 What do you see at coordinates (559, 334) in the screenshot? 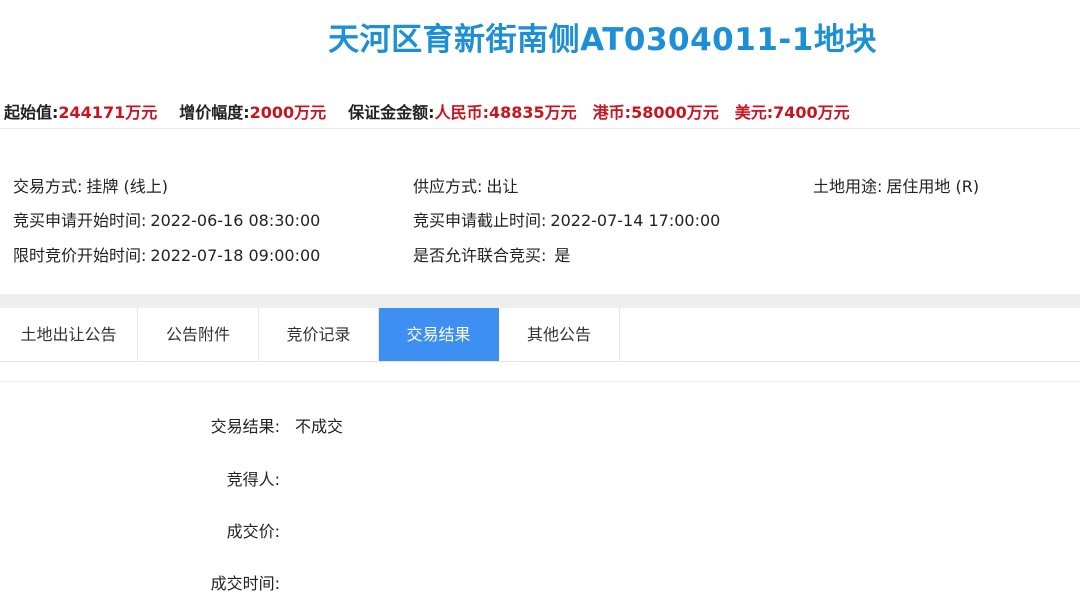
I see `tab-other-announcements: 其他公告` at bounding box center [559, 334].